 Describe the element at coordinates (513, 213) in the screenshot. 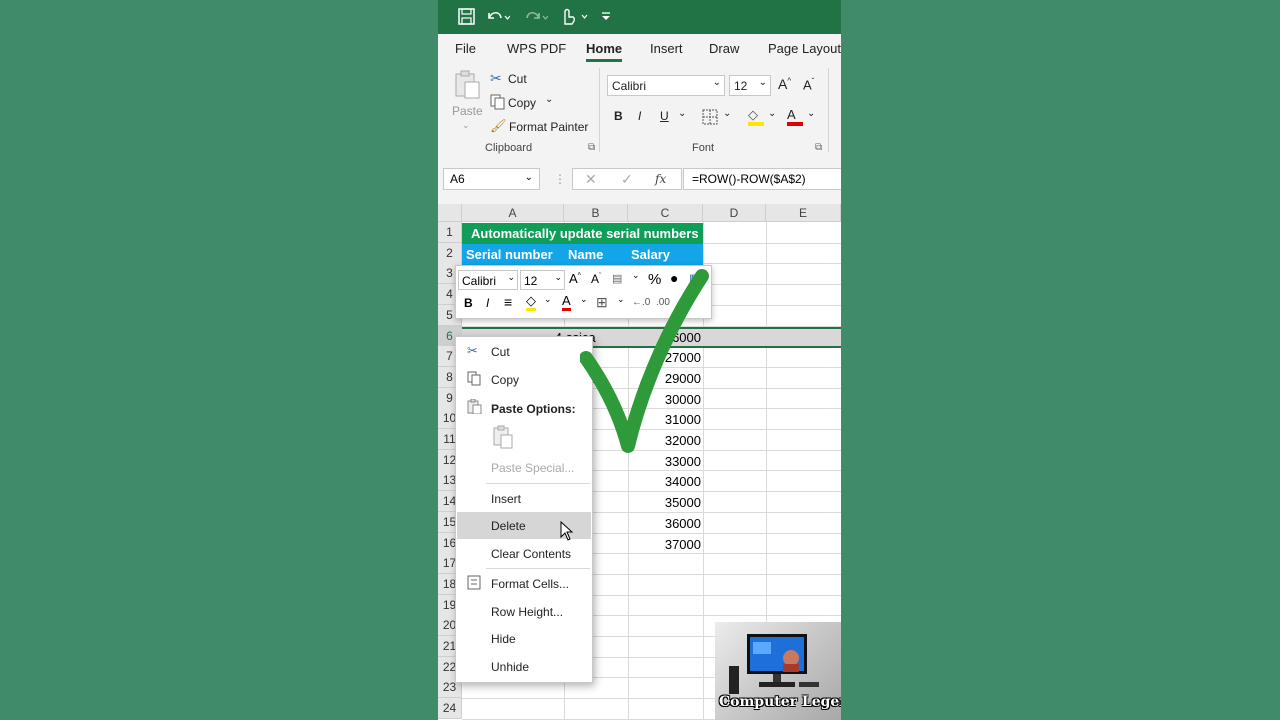

I see `column-header-a: A` at that location.